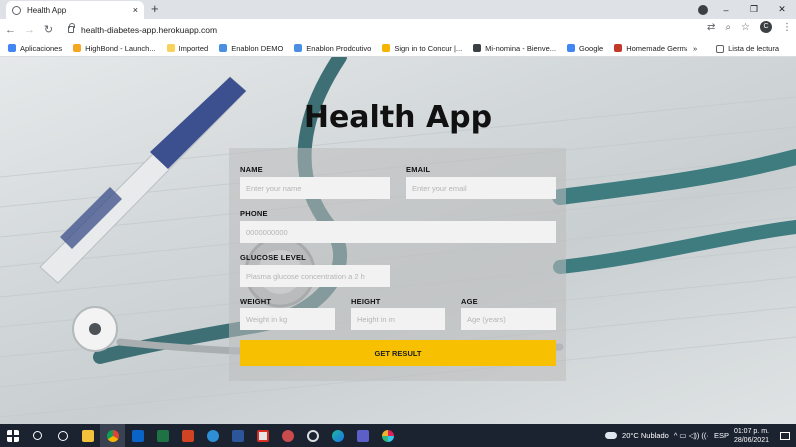 The height and width of the screenshot is (447, 796). Describe the element at coordinates (766, 27) in the screenshot. I see `profile-avatar: C` at that location.